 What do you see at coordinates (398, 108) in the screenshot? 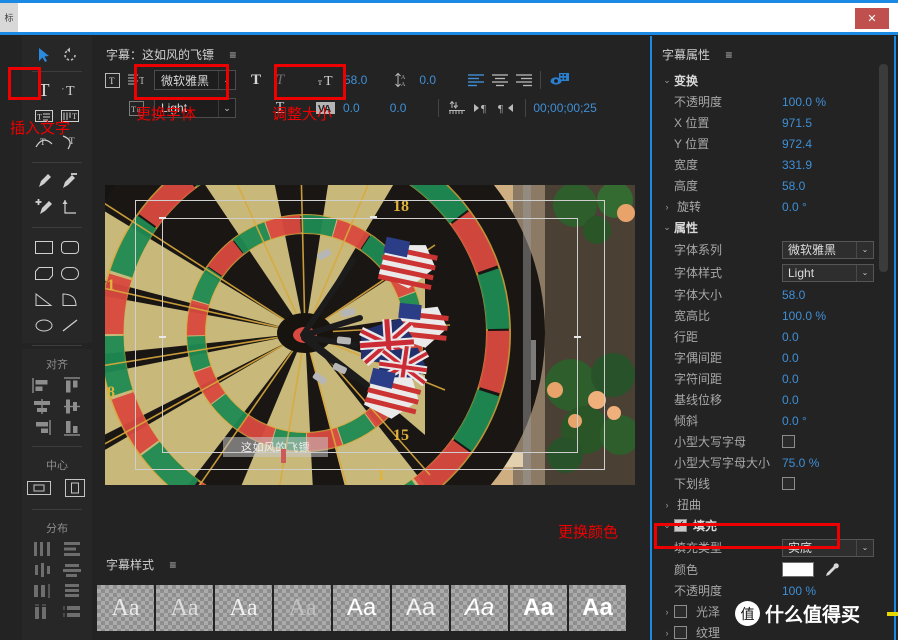
I see `tracking-value: 0.0` at bounding box center [398, 108].